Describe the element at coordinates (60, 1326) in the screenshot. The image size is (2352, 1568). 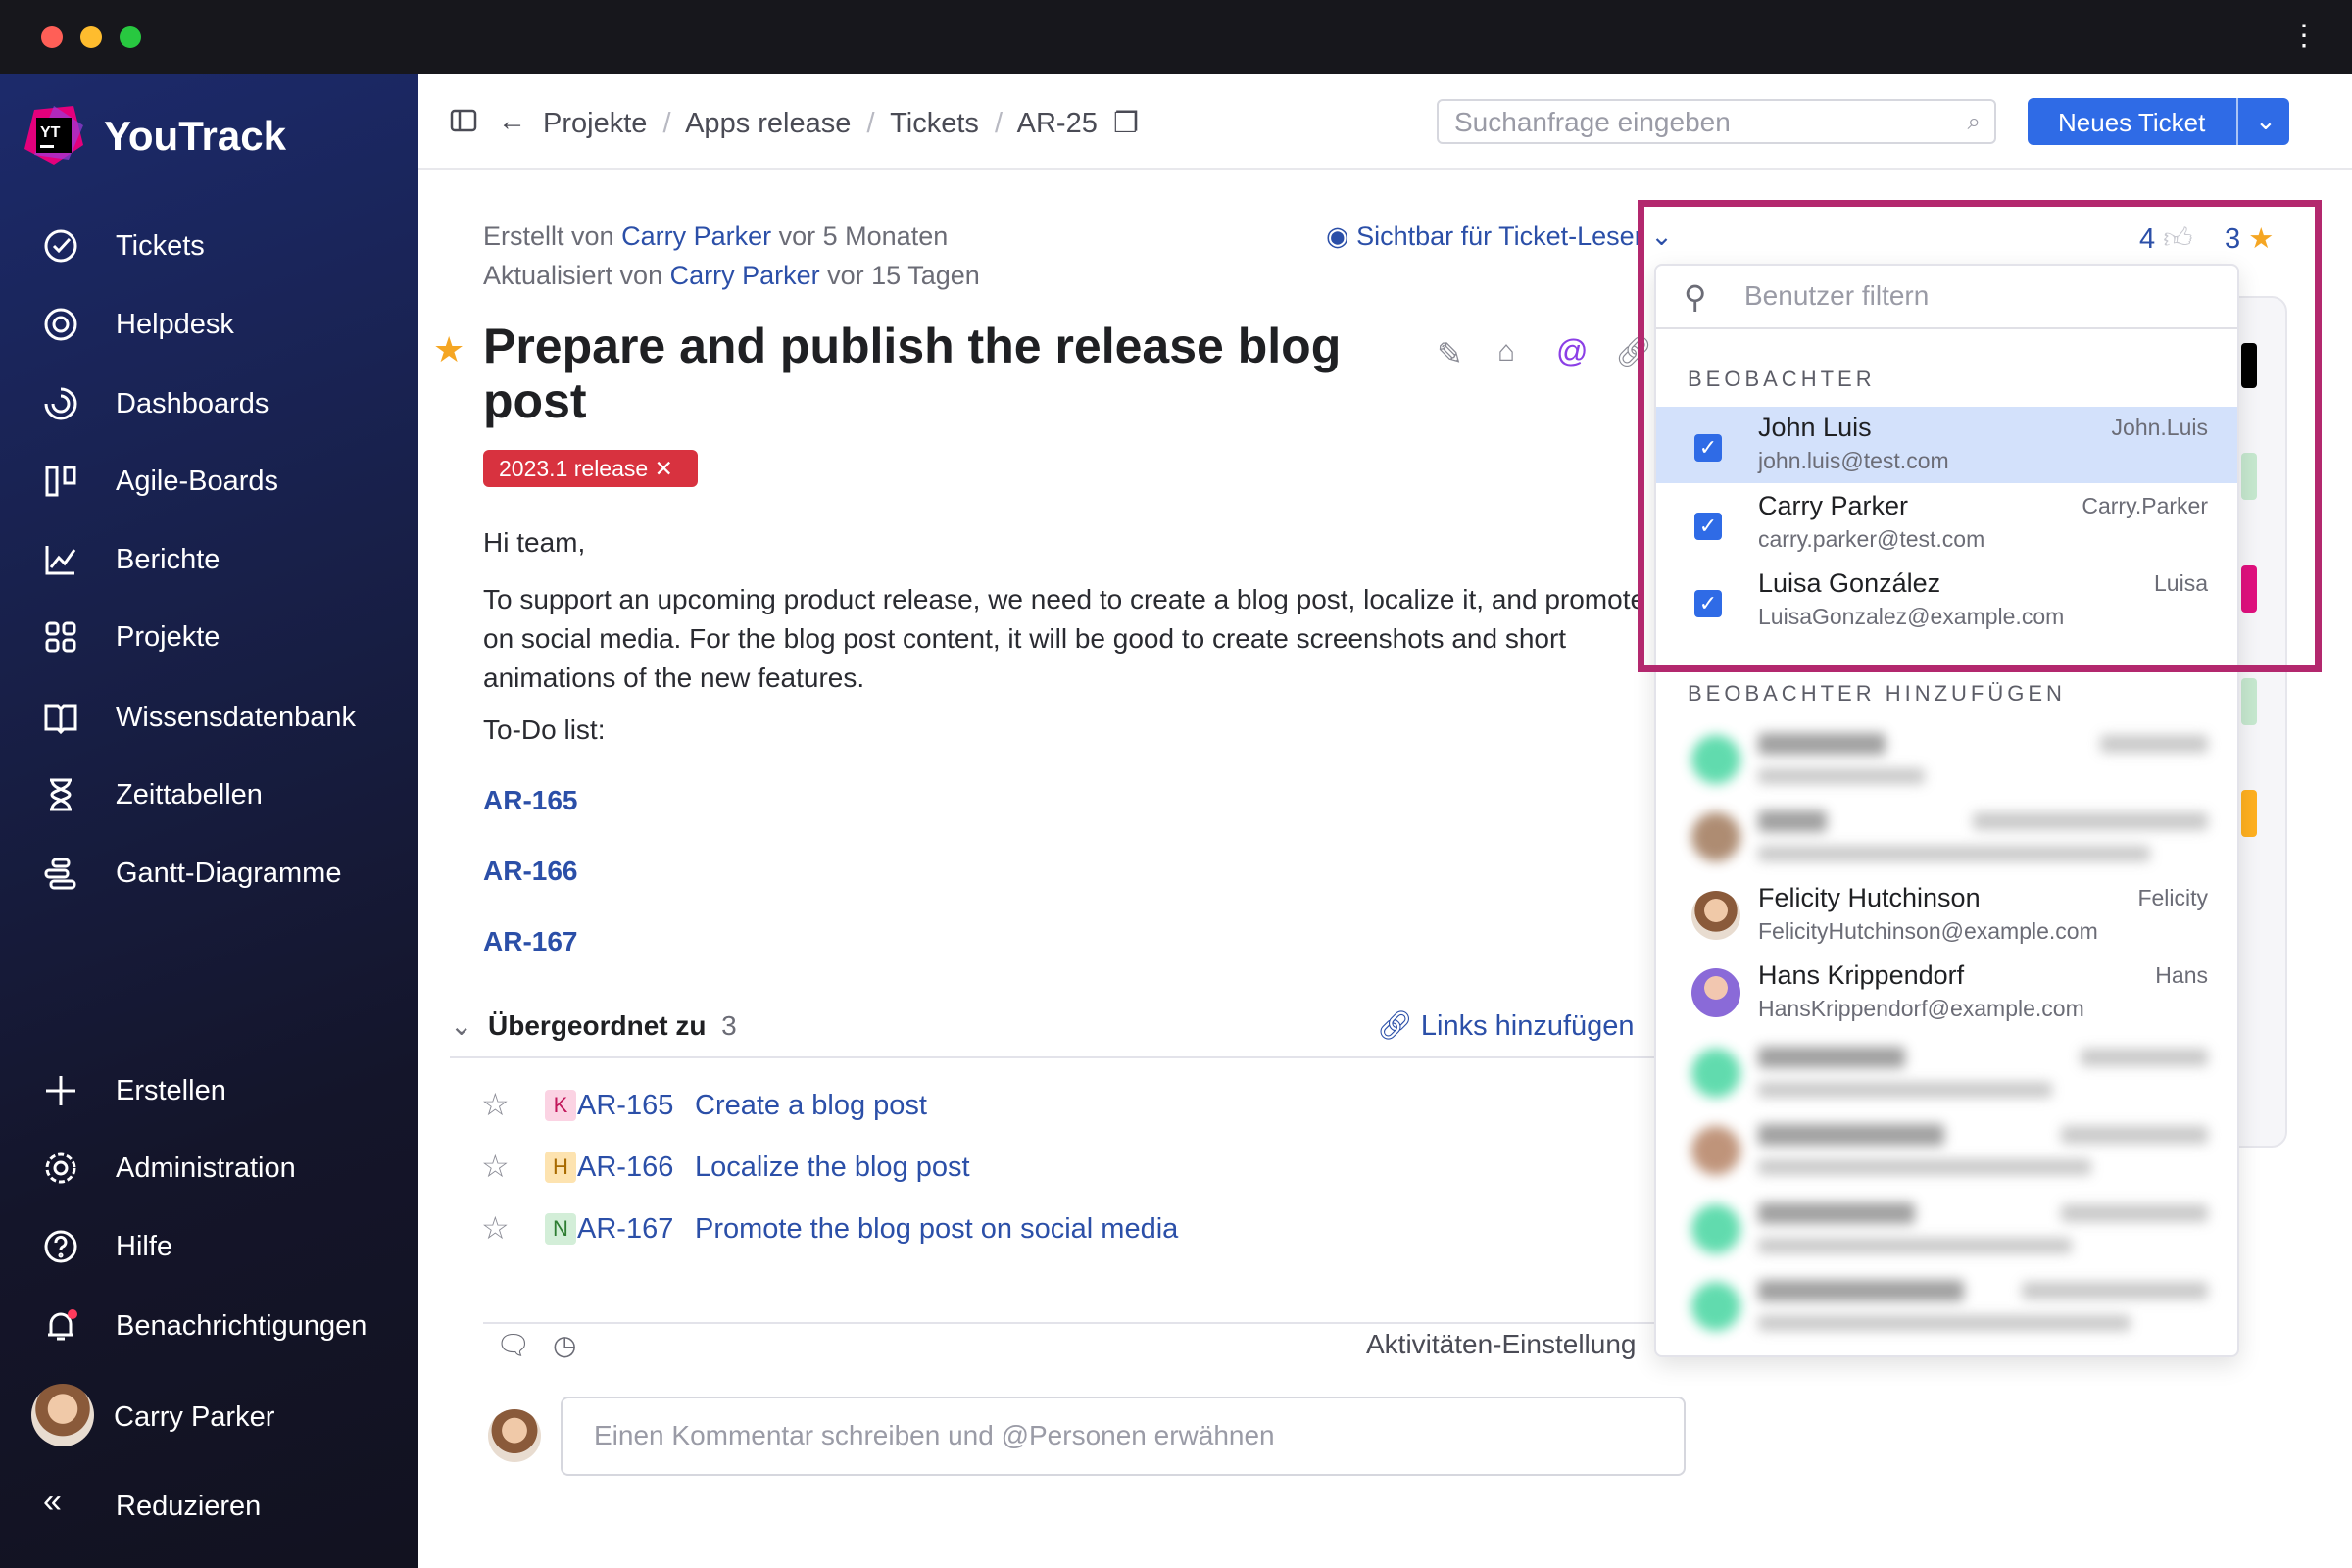
I see `bell-icon` at that location.